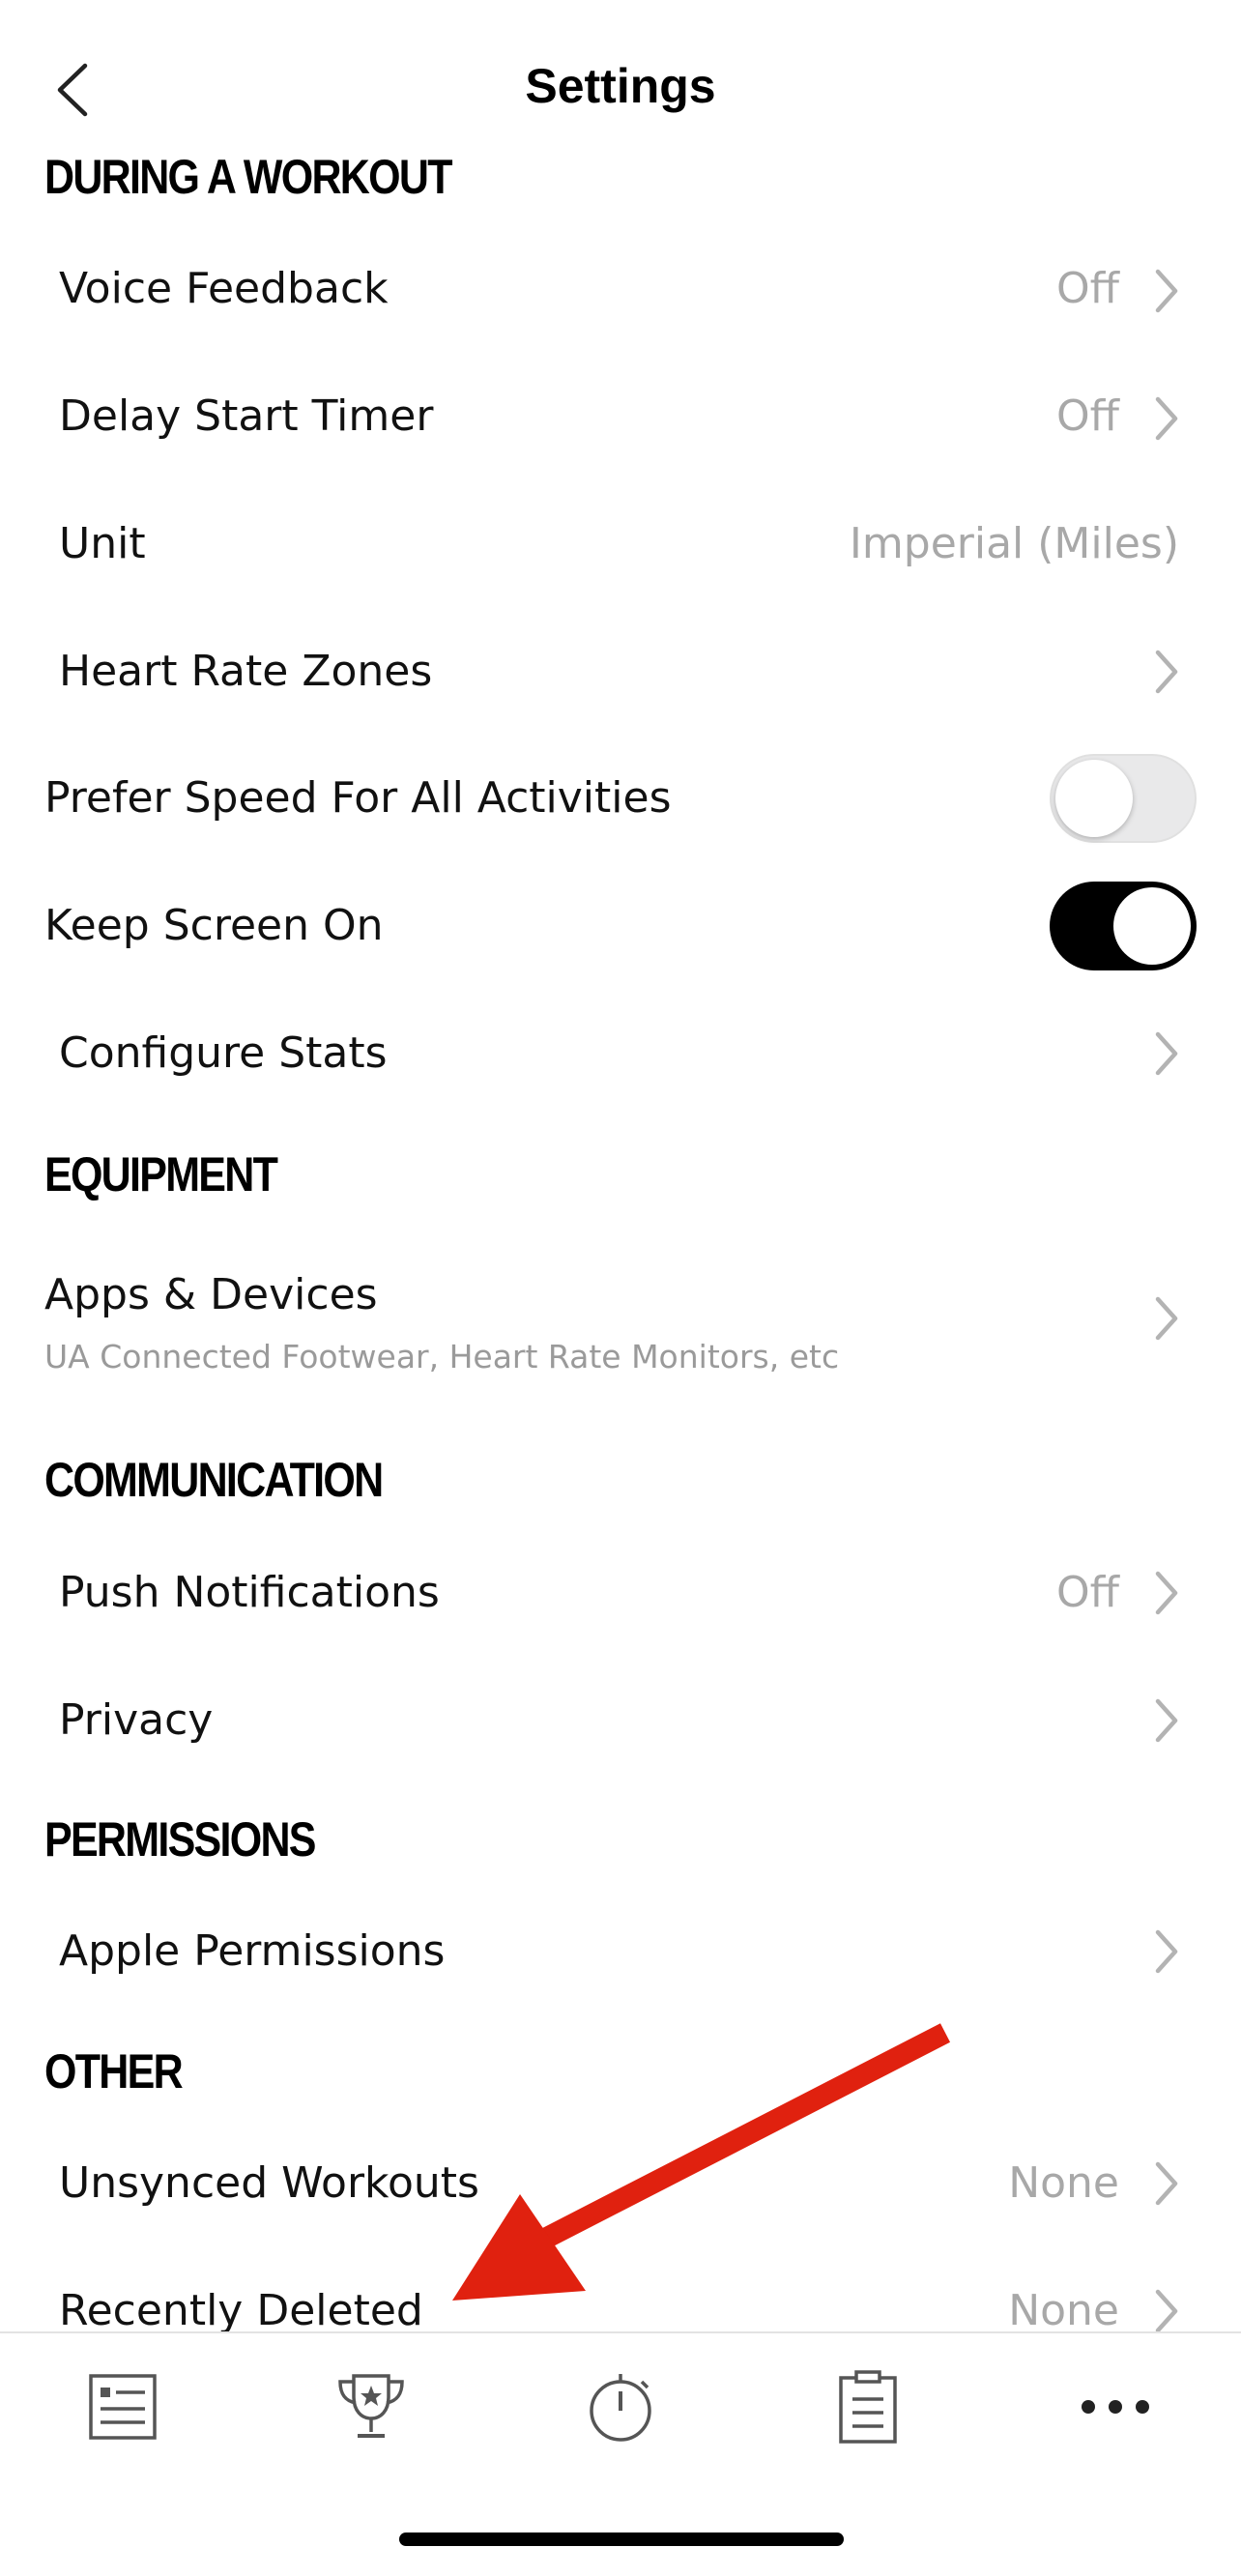 This screenshot has height=2576, width=1241. I want to click on unsynced-workouts-row: Unsynced Workouts None, so click(620, 2184).